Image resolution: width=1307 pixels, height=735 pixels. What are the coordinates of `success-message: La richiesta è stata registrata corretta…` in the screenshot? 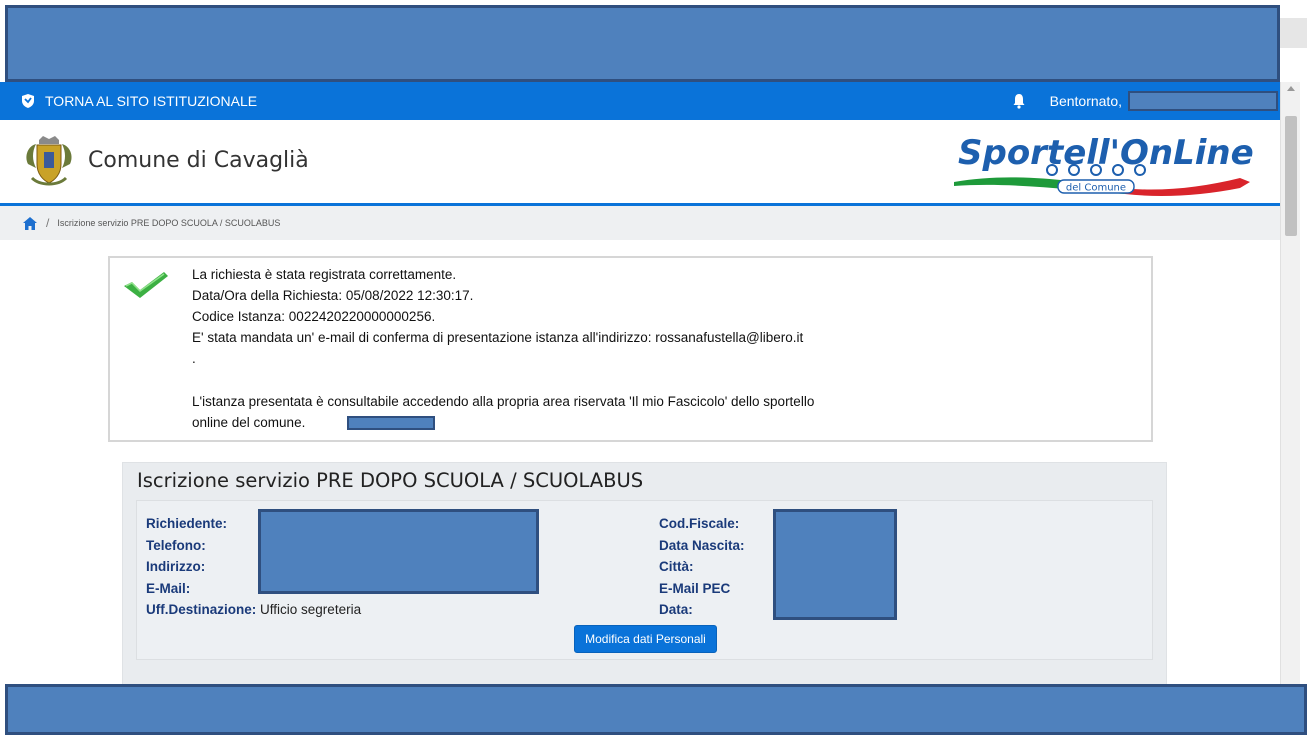 It's located at (552, 348).